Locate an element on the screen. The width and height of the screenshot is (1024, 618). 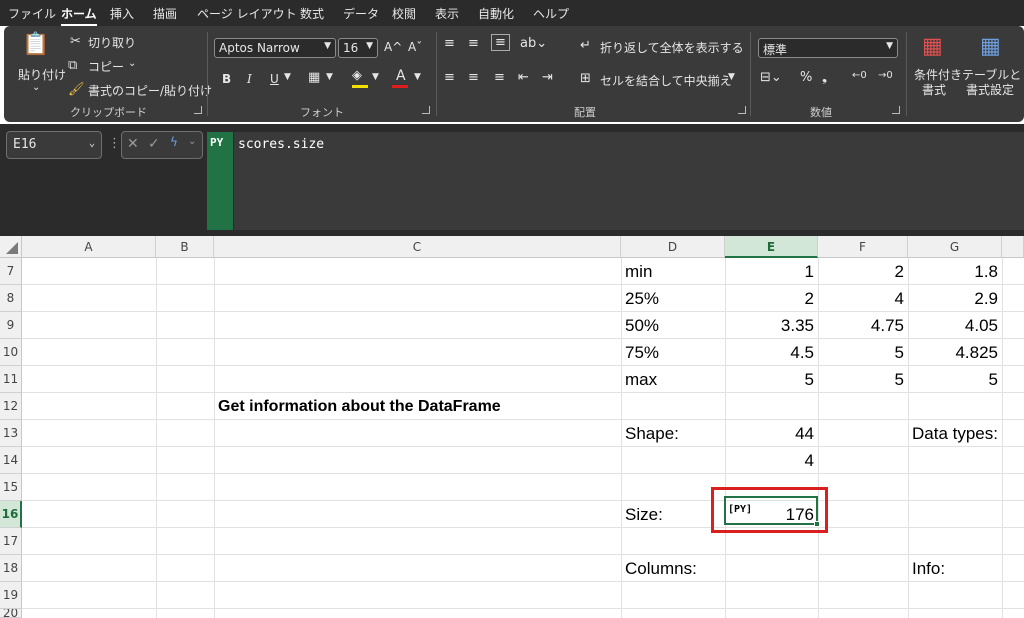
python-insert-icon: ϟ is located at coordinates (174, 142).